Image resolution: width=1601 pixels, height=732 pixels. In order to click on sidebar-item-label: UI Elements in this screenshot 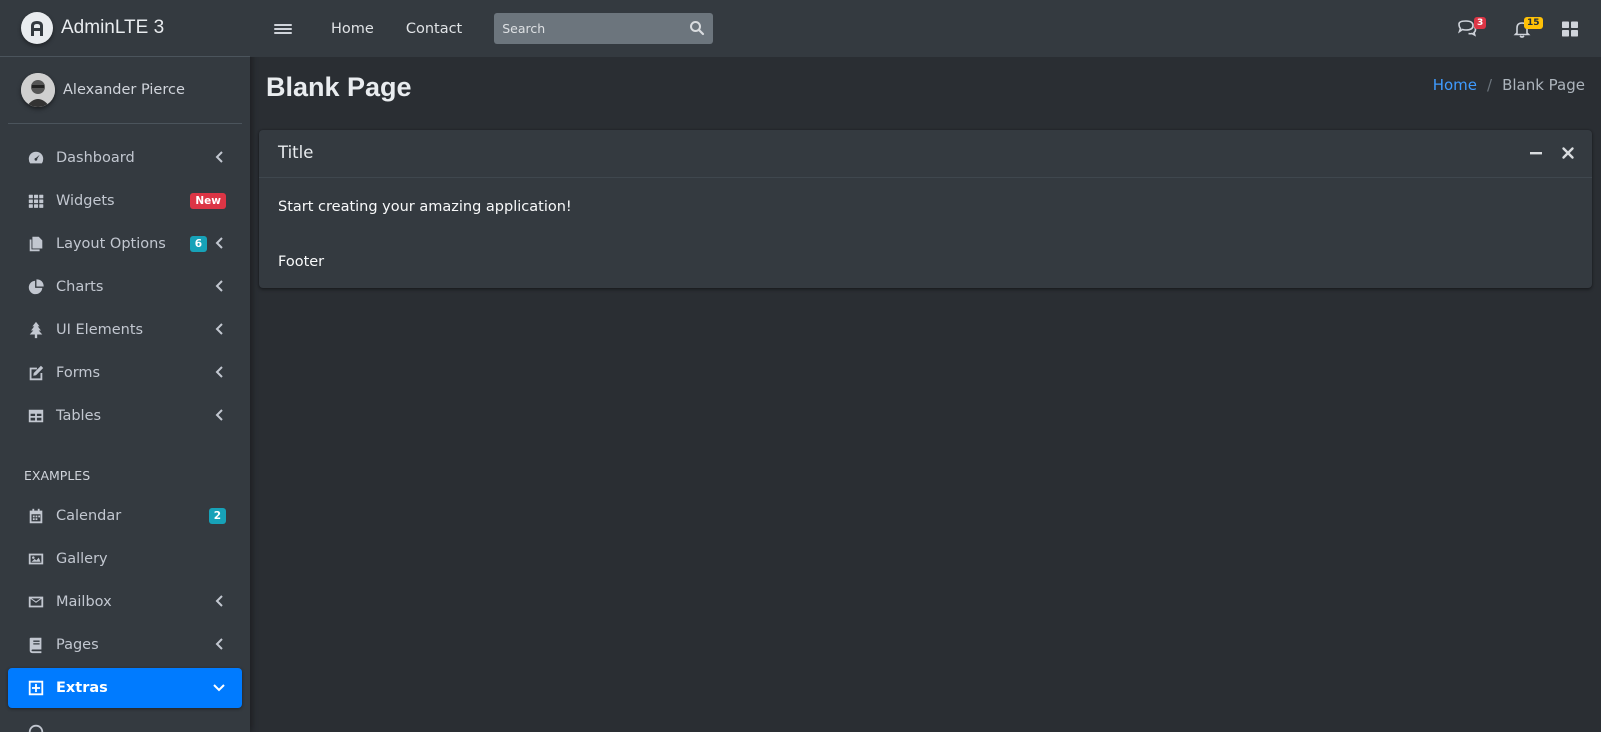, I will do `click(100, 330)`.